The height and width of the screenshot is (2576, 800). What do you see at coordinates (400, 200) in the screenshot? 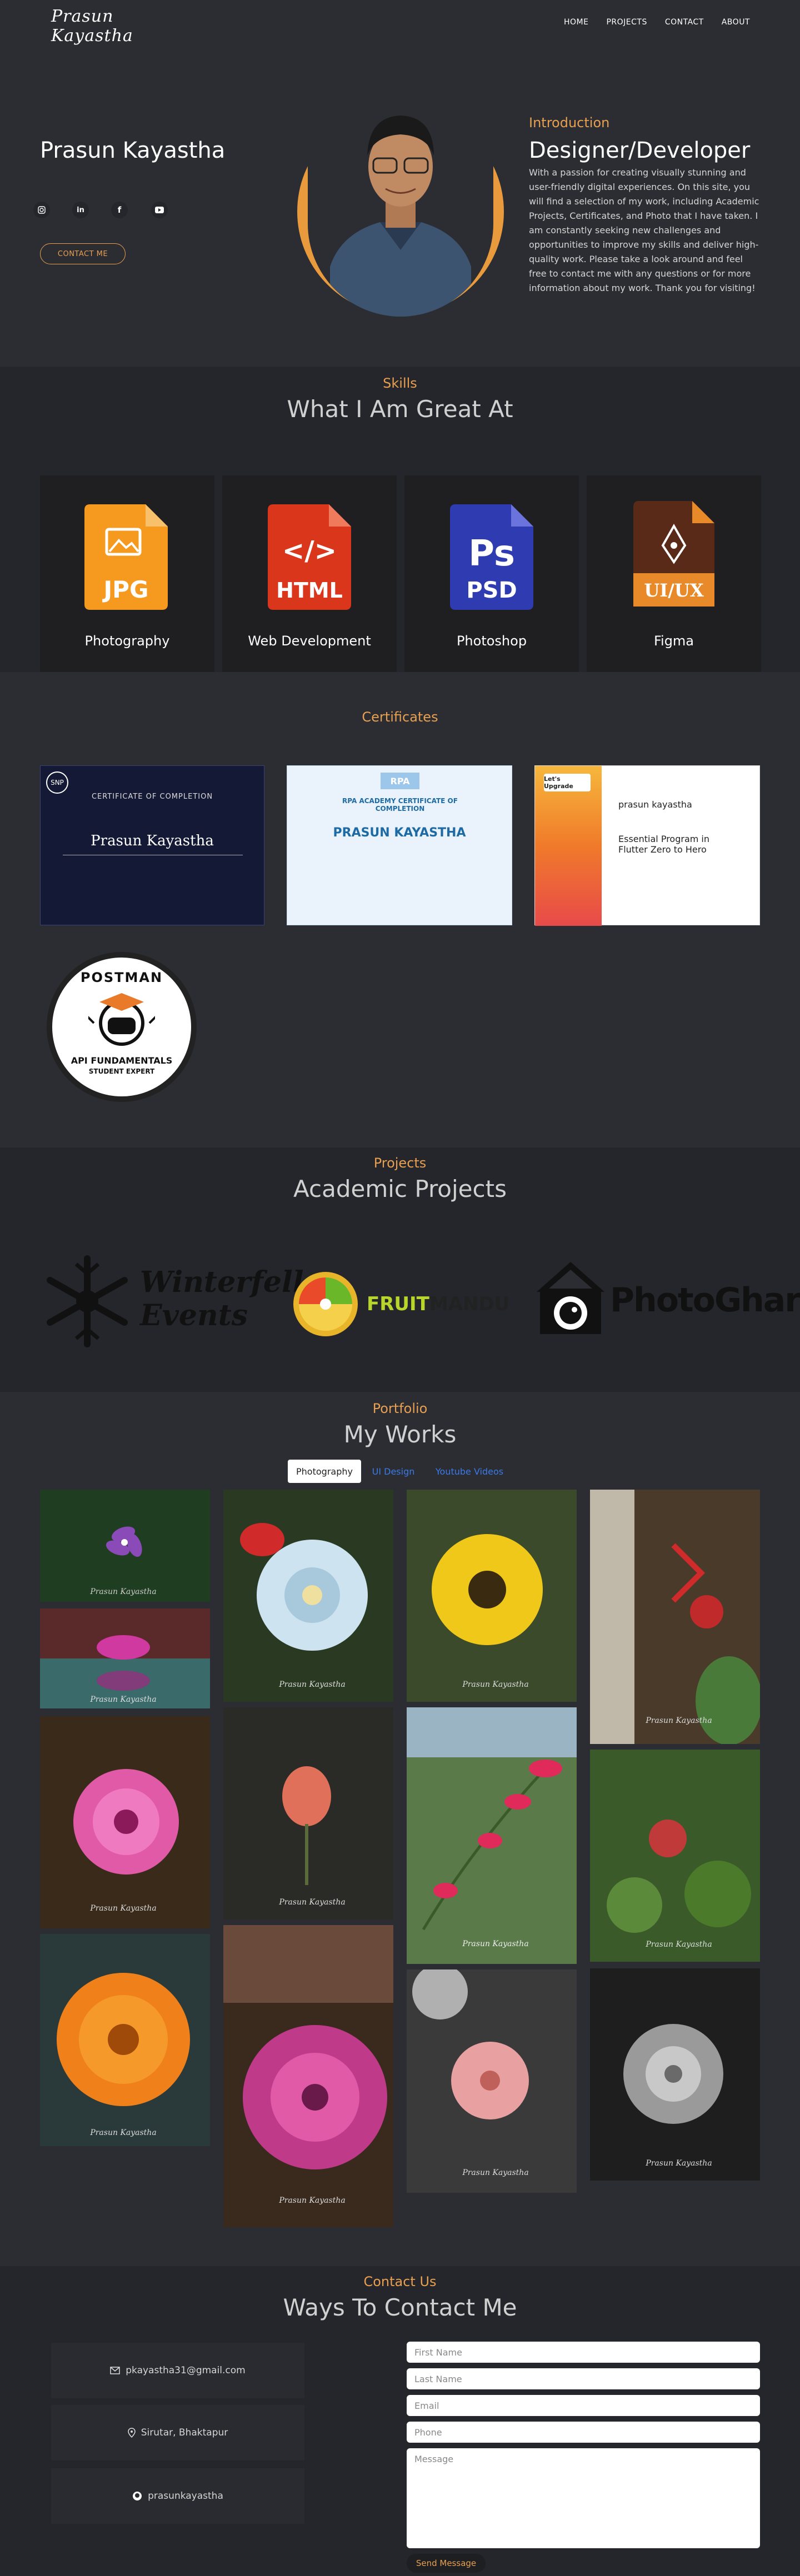
I see `profile-photo` at bounding box center [400, 200].